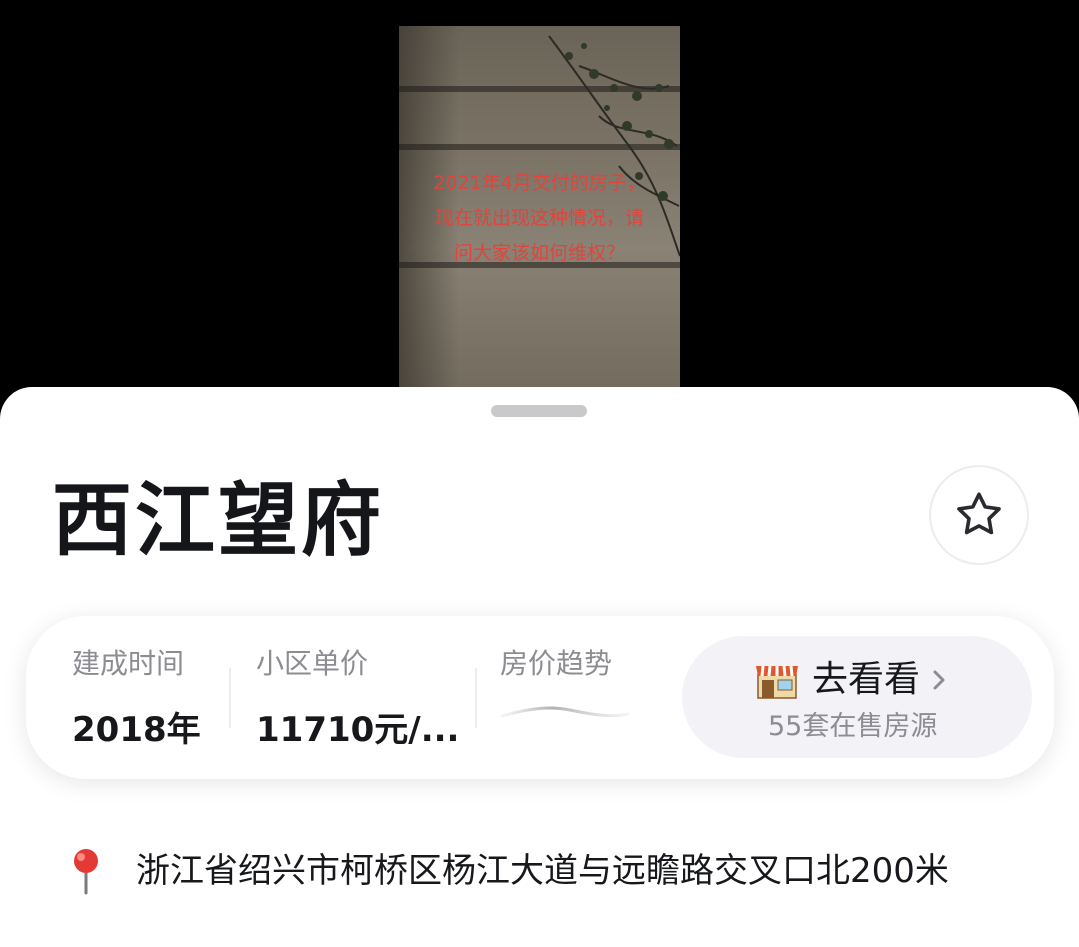 Image resolution: width=1079 pixels, height=947 pixels. What do you see at coordinates (866, 679) in the screenshot?
I see `view-listings-label: 去看看` at bounding box center [866, 679].